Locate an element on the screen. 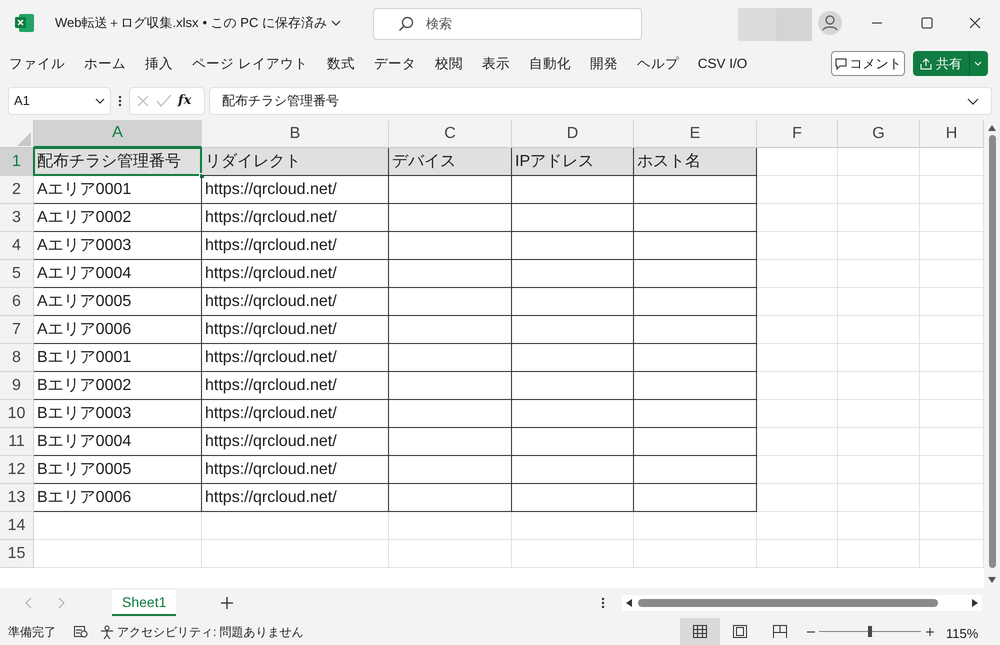 The width and height of the screenshot is (1000, 645). row-header: 14 is located at coordinates (17, 526).